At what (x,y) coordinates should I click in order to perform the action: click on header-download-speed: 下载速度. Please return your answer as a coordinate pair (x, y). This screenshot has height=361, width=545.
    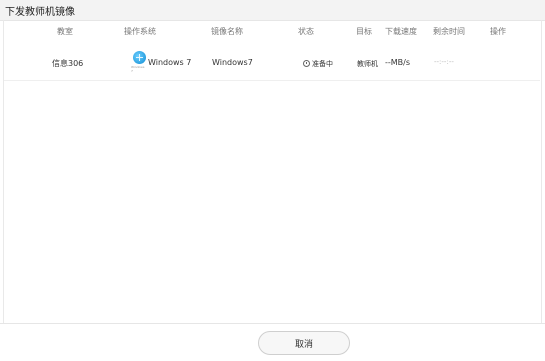
    Looking at the image, I should click on (401, 31).